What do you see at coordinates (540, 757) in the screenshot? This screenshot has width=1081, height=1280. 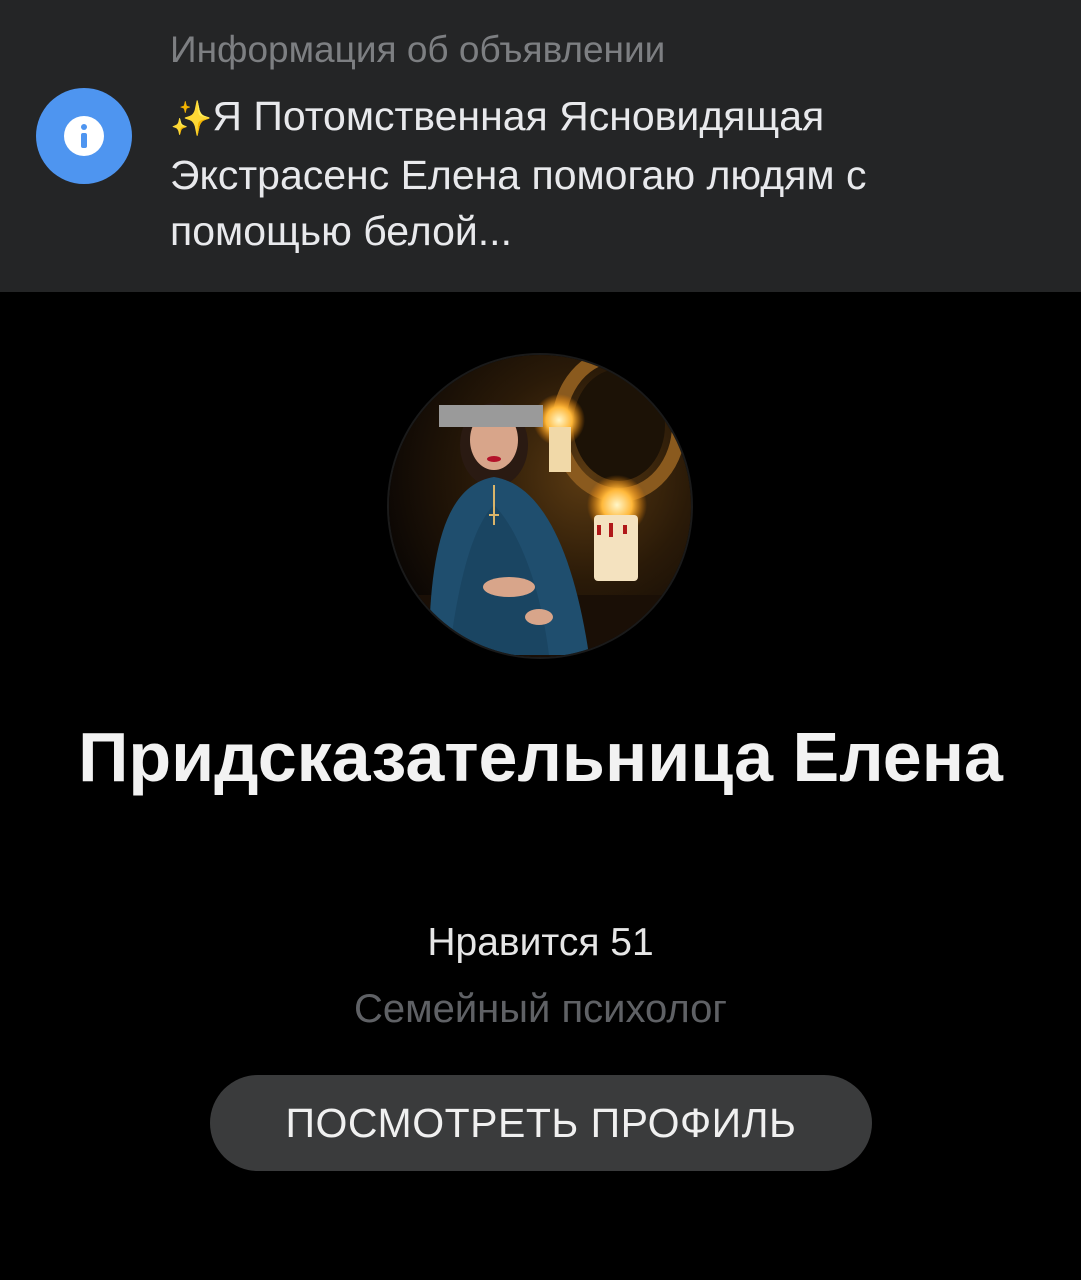 I see `profile-name: Придсказательница Елена` at bounding box center [540, 757].